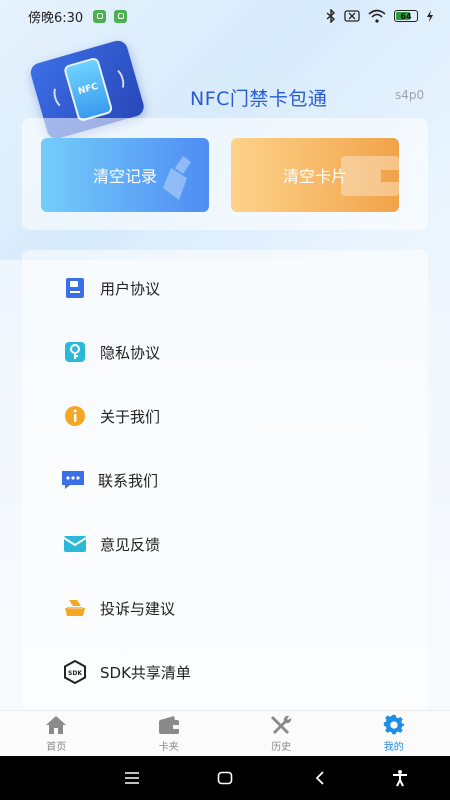  I want to click on clear-records-label: 清空记录, so click(124, 176).